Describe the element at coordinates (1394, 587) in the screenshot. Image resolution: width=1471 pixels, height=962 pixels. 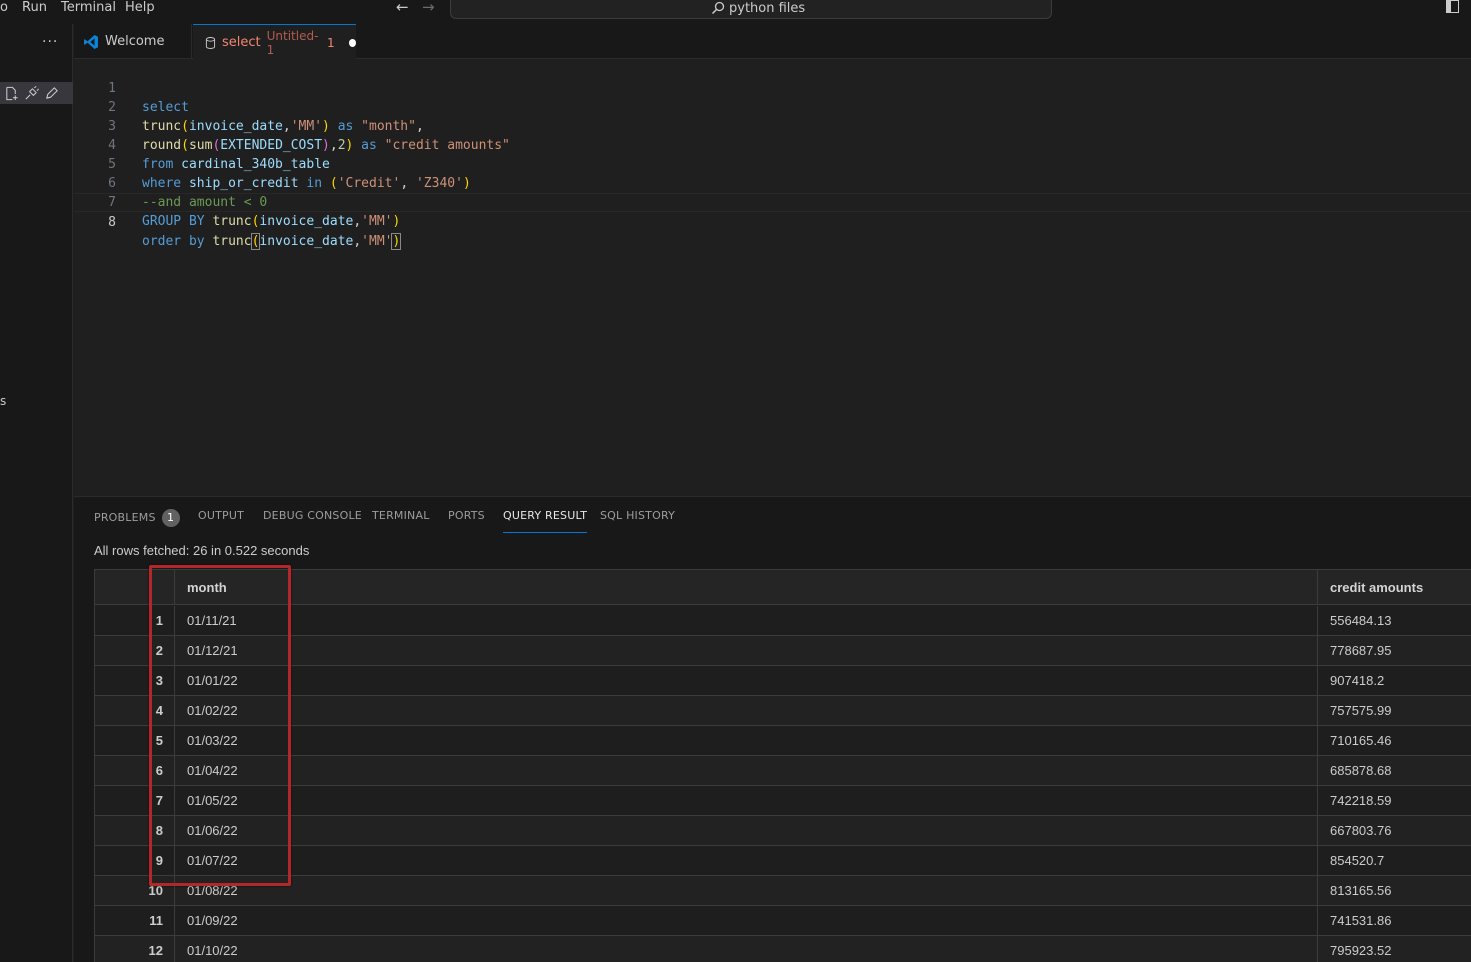
I see `column-header-credit-amounts: credit amounts` at that location.